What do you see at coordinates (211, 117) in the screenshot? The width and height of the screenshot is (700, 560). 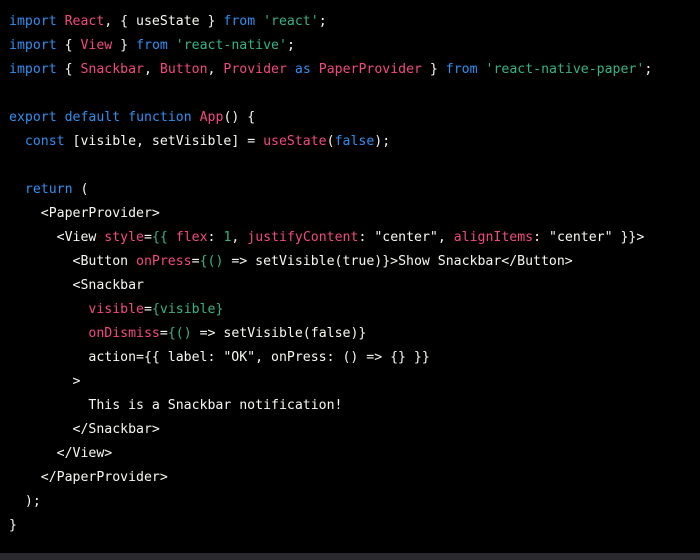 I see `code-token: App` at bounding box center [211, 117].